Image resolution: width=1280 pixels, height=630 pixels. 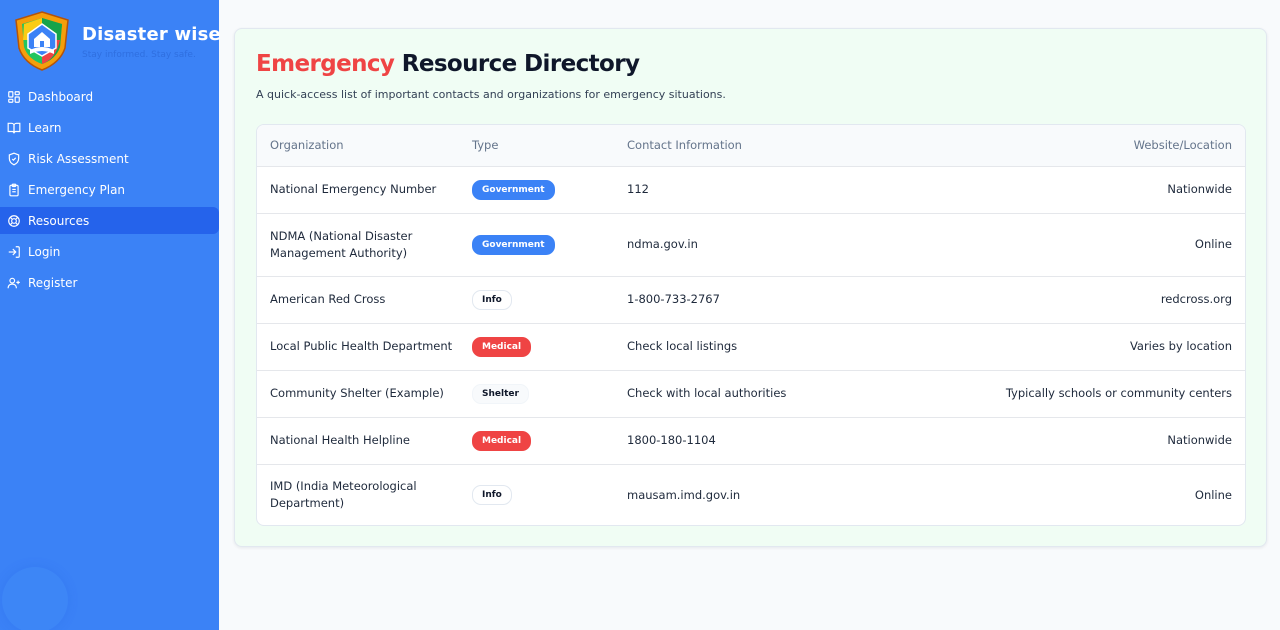 I want to click on column-header-organization: Organization, so click(x=364, y=146).